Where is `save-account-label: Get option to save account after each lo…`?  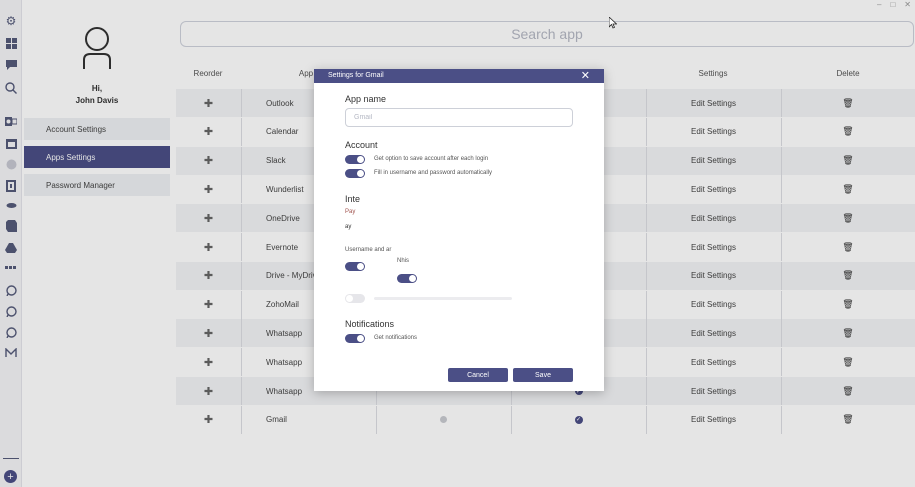
save-account-label: Get option to save account after each lo… is located at coordinates (431, 159).